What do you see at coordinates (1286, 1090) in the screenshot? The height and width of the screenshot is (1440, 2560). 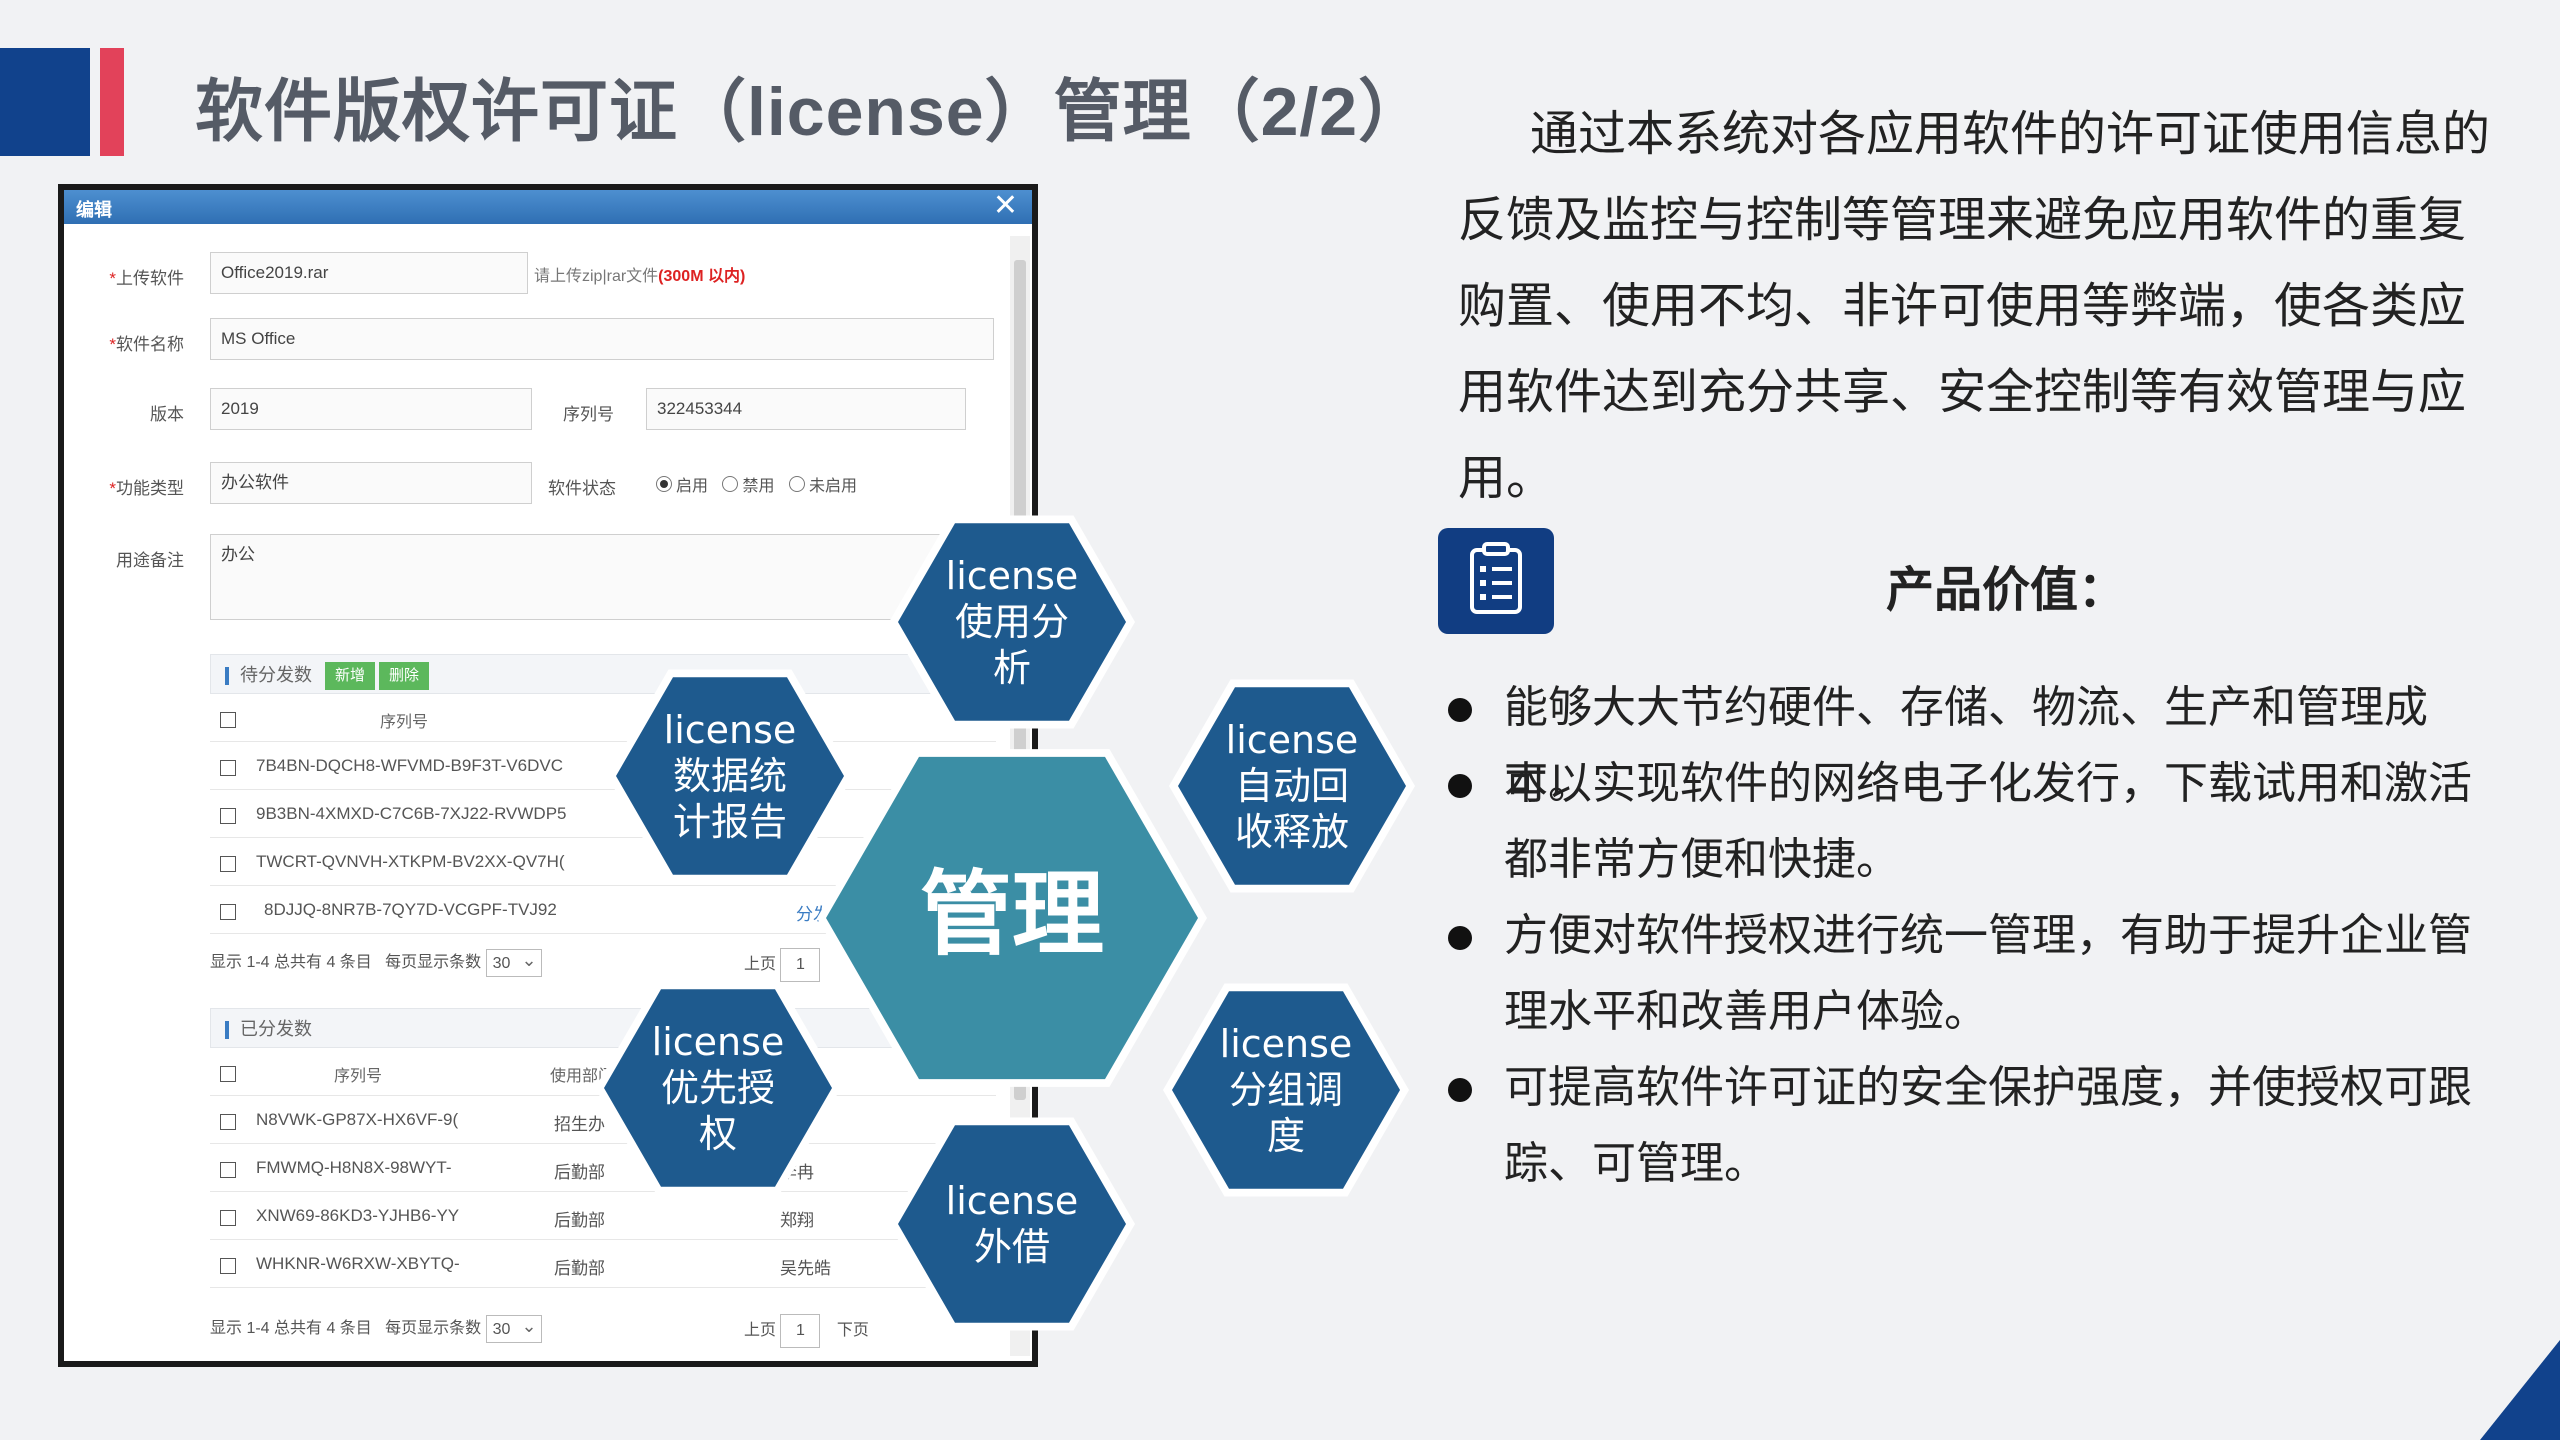 I see `hex-group-label: license 分组调度` at bounding box center [1286, 1090].